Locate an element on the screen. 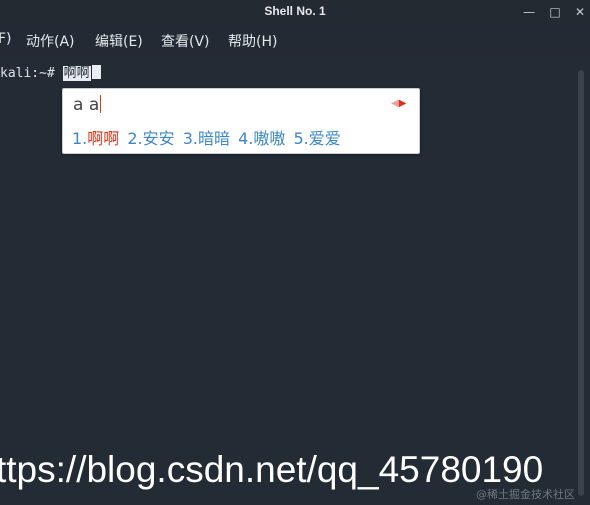 The height and width of the screenshot is (505, 590). ime-preedit: a a is located at coordinates (87, 105).